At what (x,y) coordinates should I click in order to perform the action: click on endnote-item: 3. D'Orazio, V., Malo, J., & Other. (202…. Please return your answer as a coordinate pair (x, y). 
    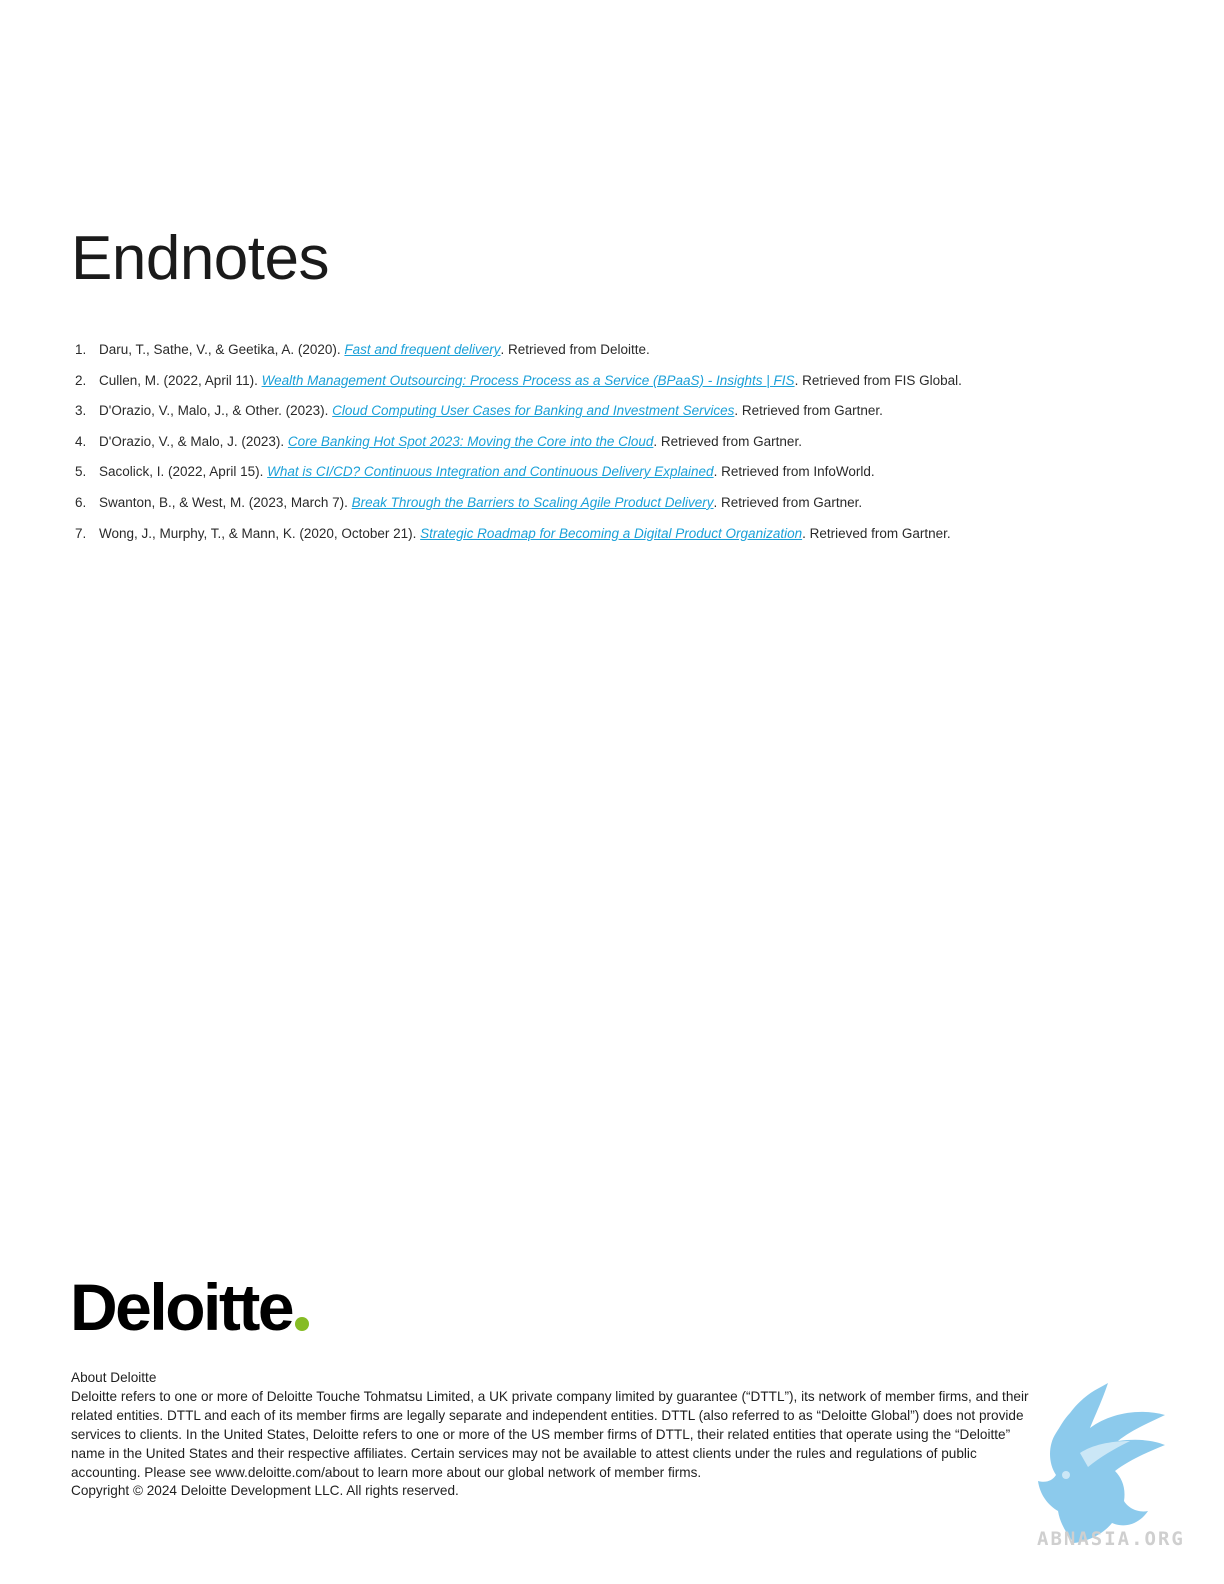
    Looking at the image, I should click on (621, 415).